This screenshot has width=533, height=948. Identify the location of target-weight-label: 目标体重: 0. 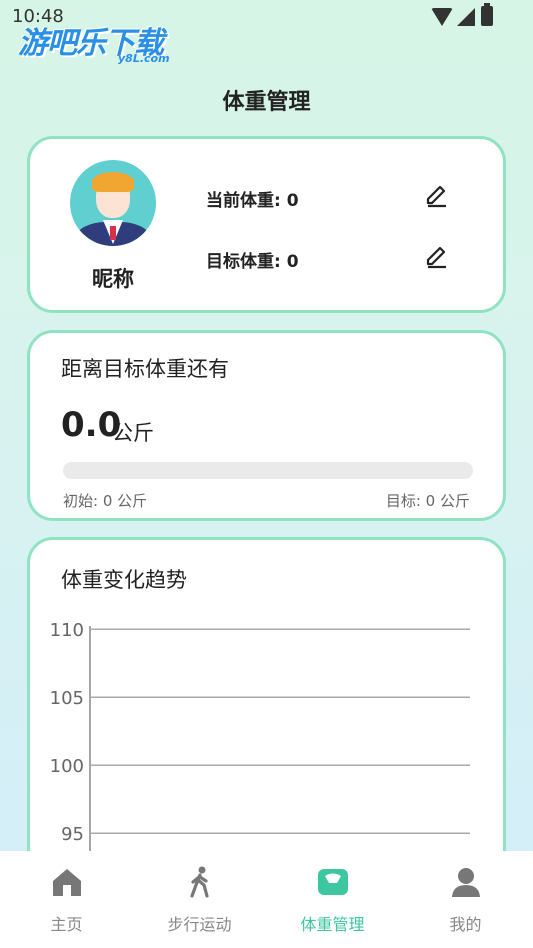
(252, 262).